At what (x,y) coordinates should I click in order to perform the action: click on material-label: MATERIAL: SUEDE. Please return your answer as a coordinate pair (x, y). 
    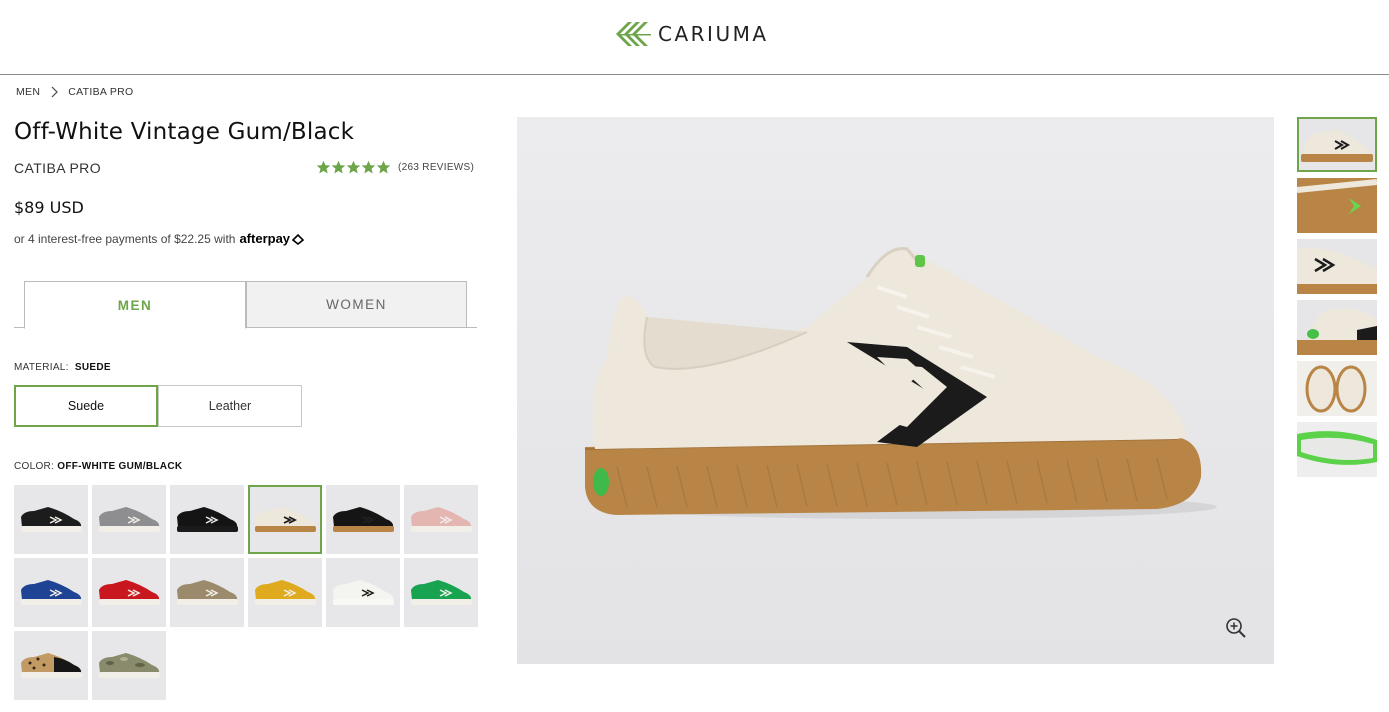
    Looking at the image, I should click on (62, 367).